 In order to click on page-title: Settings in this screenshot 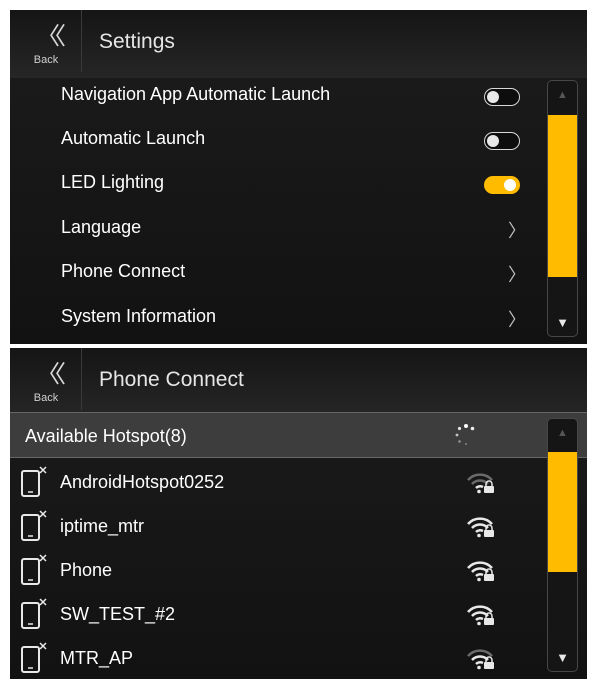, I will do `click(137, 41)`.